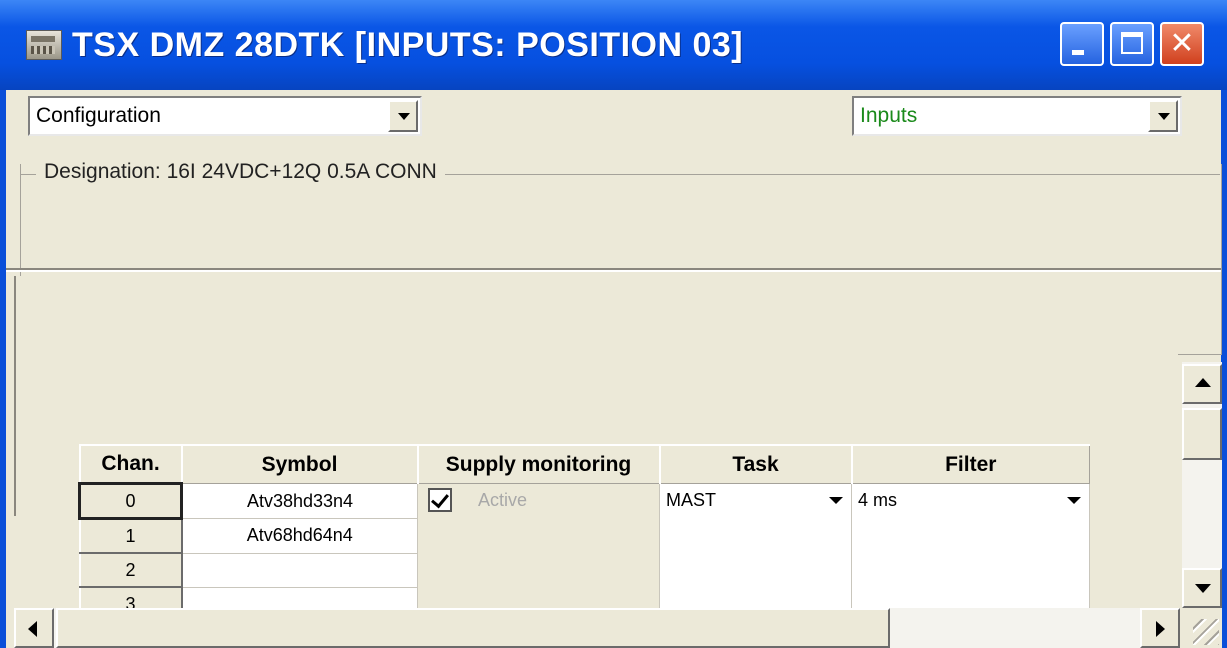 The height and width of the screenshot is (648, 1227). Describe the element at coordinates (1078, 52) in the screenshot. I see `minimize-icon` at that location.